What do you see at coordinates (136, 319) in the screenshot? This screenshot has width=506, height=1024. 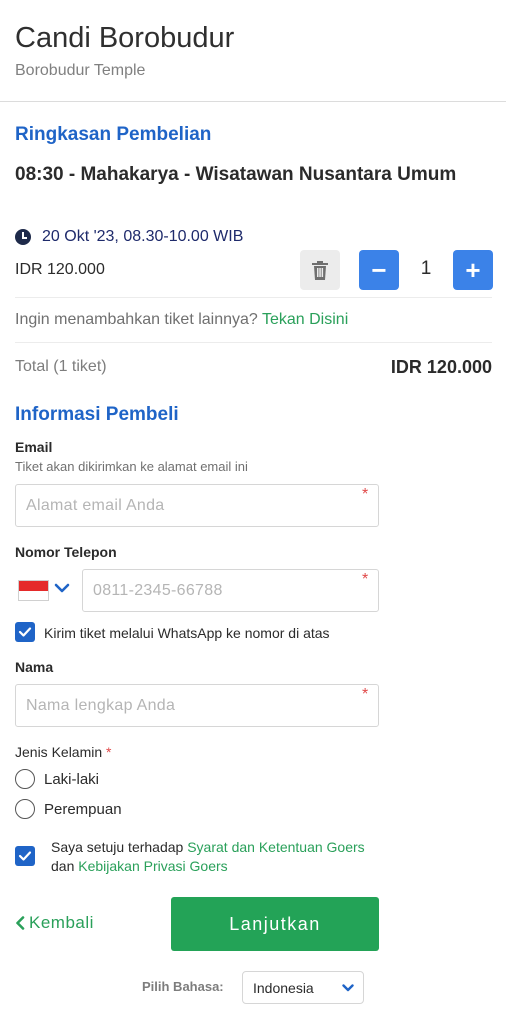 I see `add-more-text: Ingin menambahkan tiket lainnya?` at bounding box center [136, 319].